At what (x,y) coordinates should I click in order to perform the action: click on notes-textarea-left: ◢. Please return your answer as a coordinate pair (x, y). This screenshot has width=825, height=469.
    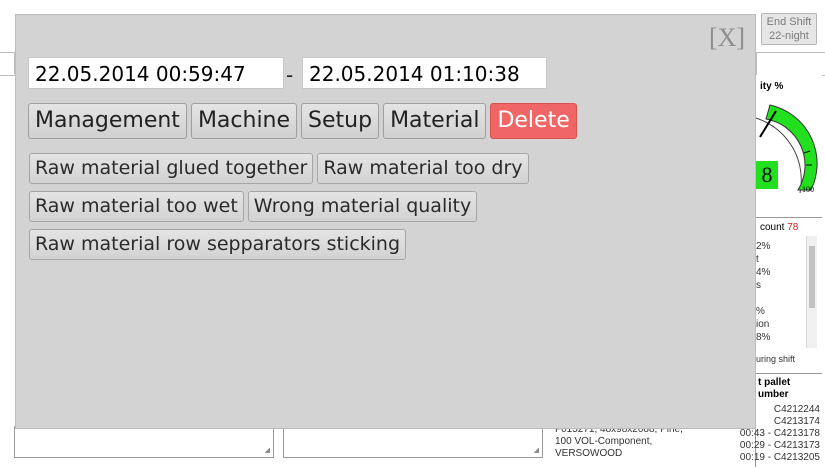
    Looking at the image, I should click on (144, 442).